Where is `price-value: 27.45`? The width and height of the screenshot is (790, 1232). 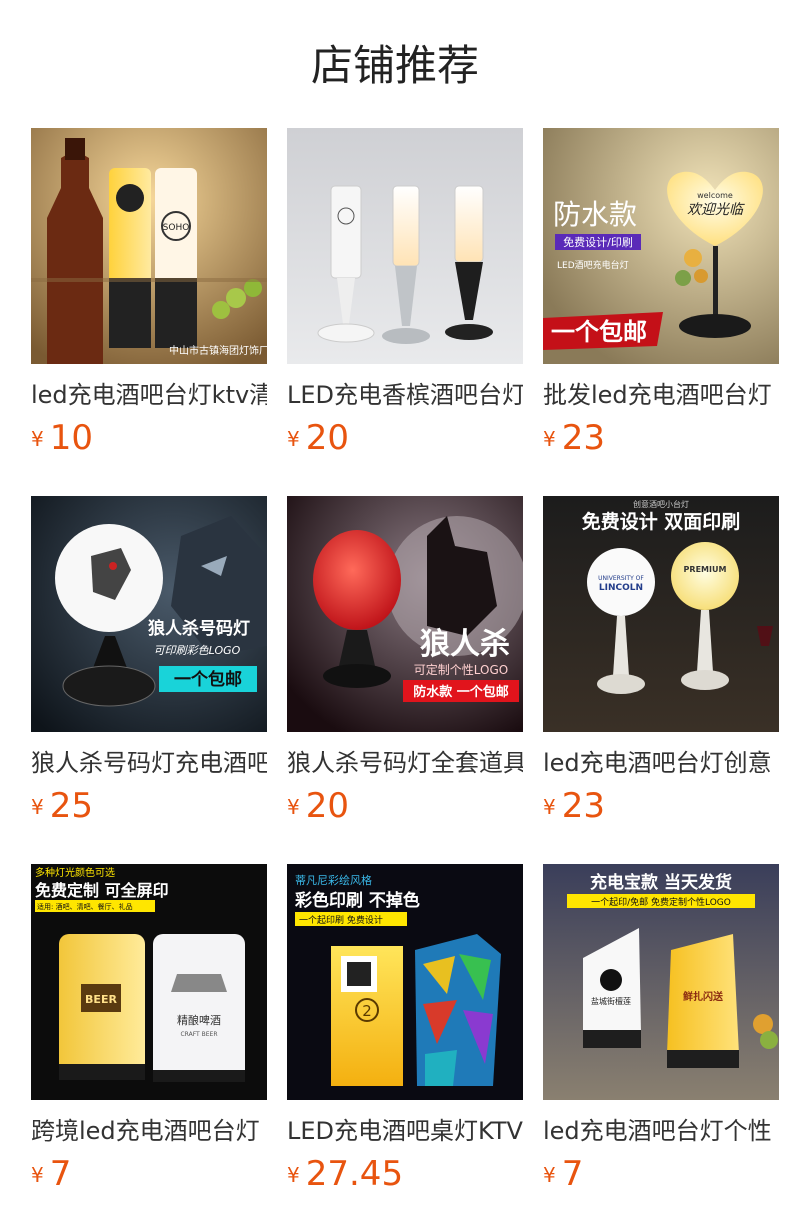 price-value: 27.45 is located at coordinates (354, 1174).